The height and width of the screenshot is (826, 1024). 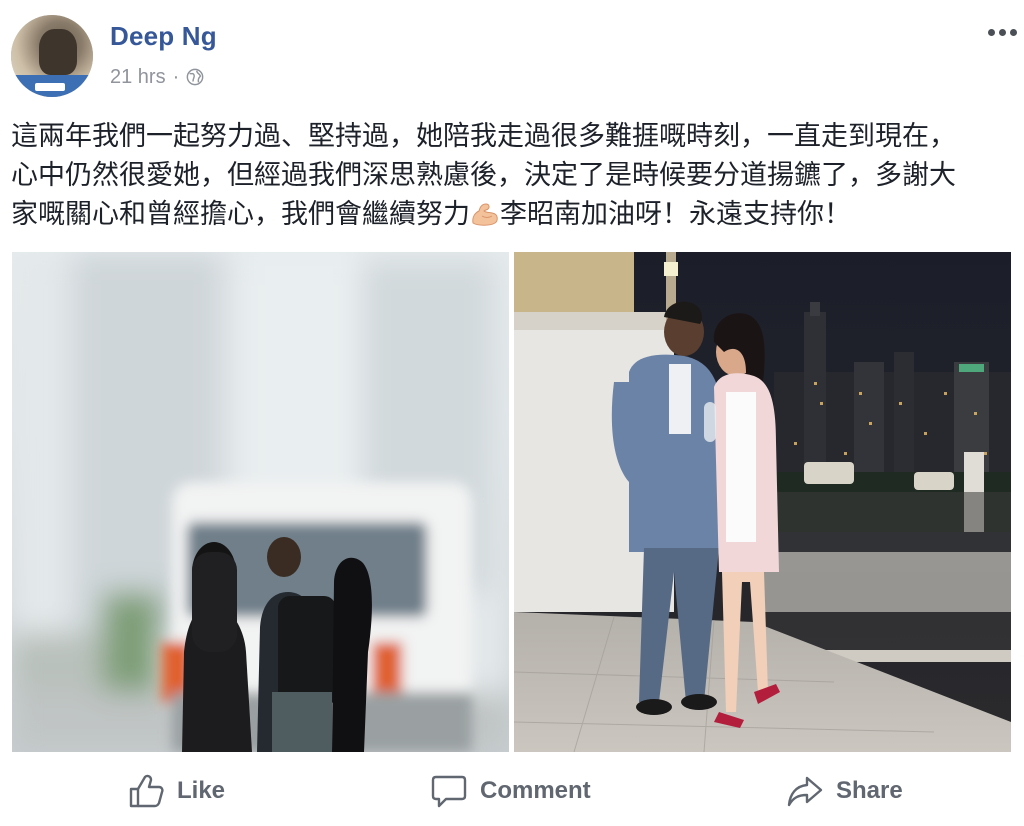 I want to click on post-text-segment: 家嘅關心和曾經擔心，我們會繼續努力, so click(x=240, y=214).